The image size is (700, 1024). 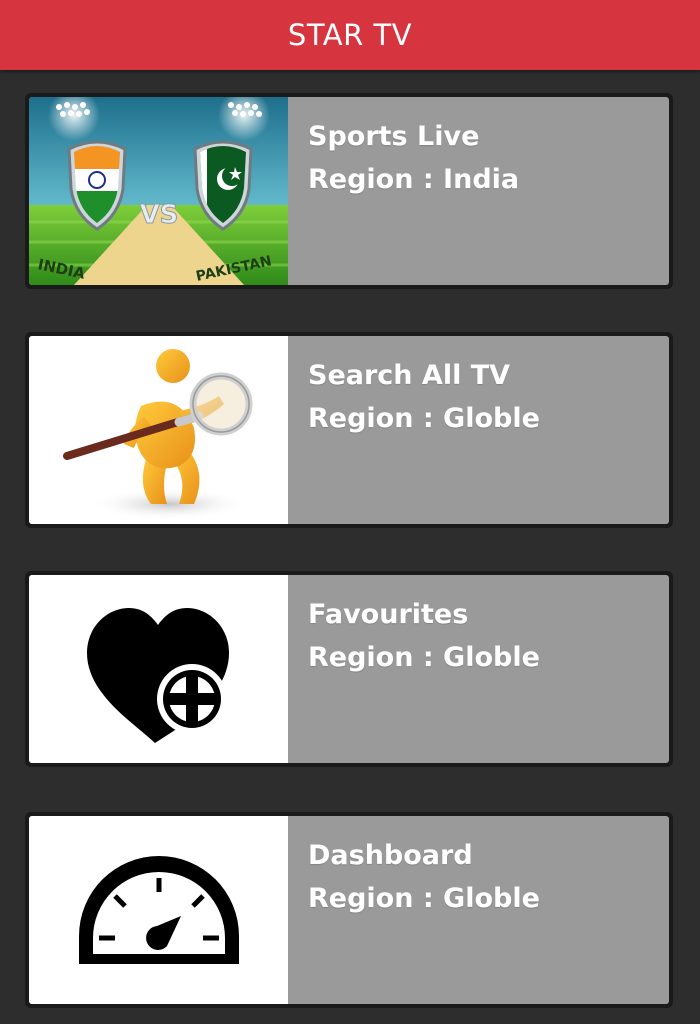 I want to click on menu-card-text: Search All TV Region : Globle, so click(x=478, y=430).